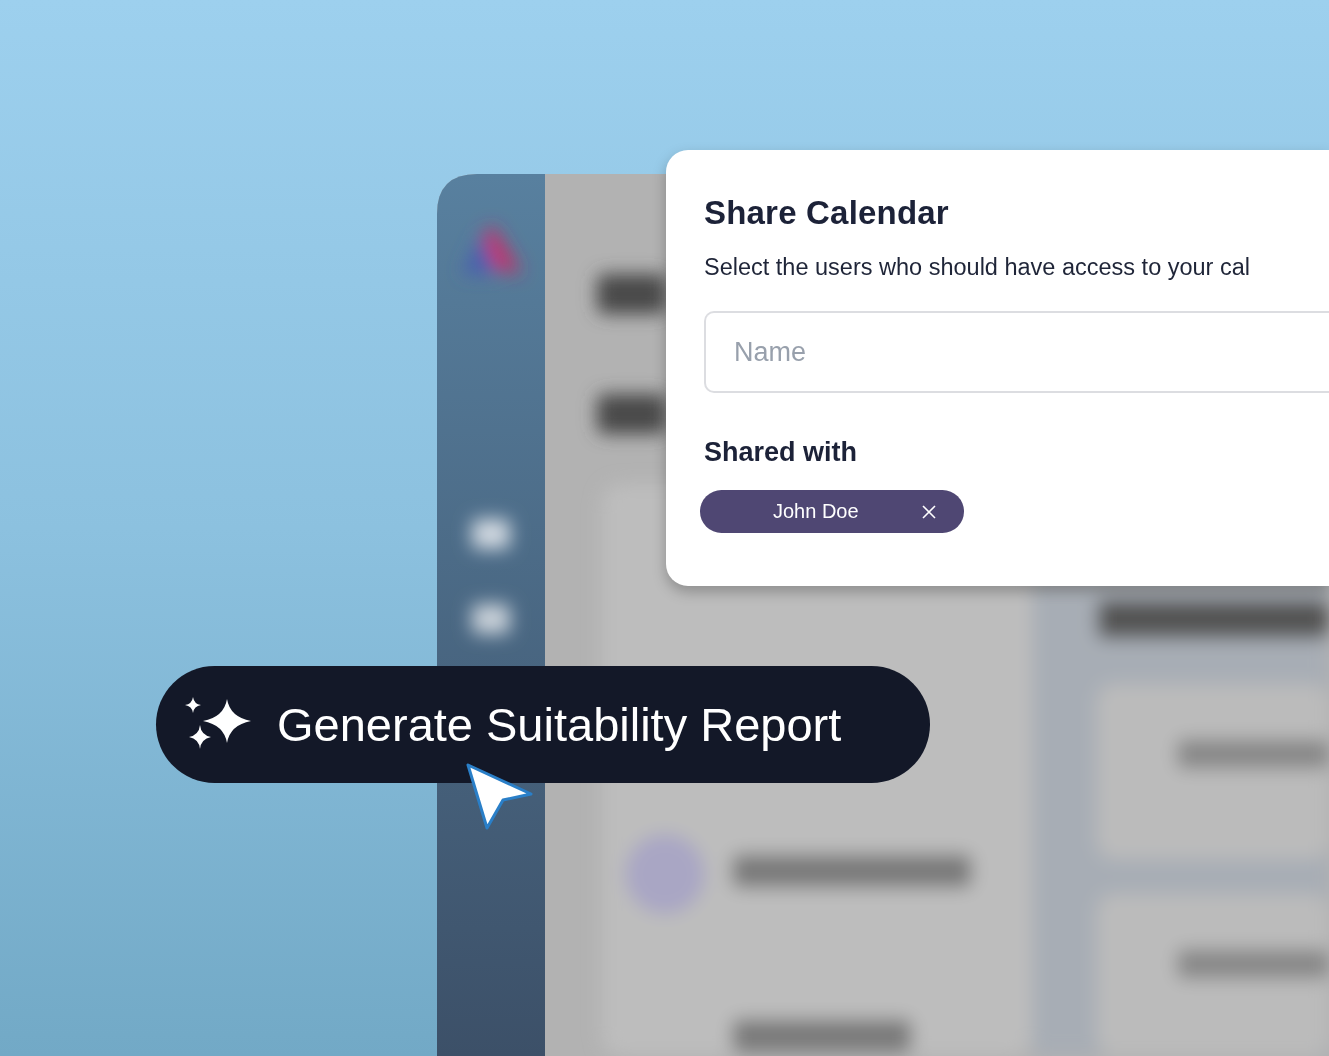 Image resolution: width=1329 pixels, height=1056 pixels. I want to click on shared-with-heading: Shared with, so click(781, 452).